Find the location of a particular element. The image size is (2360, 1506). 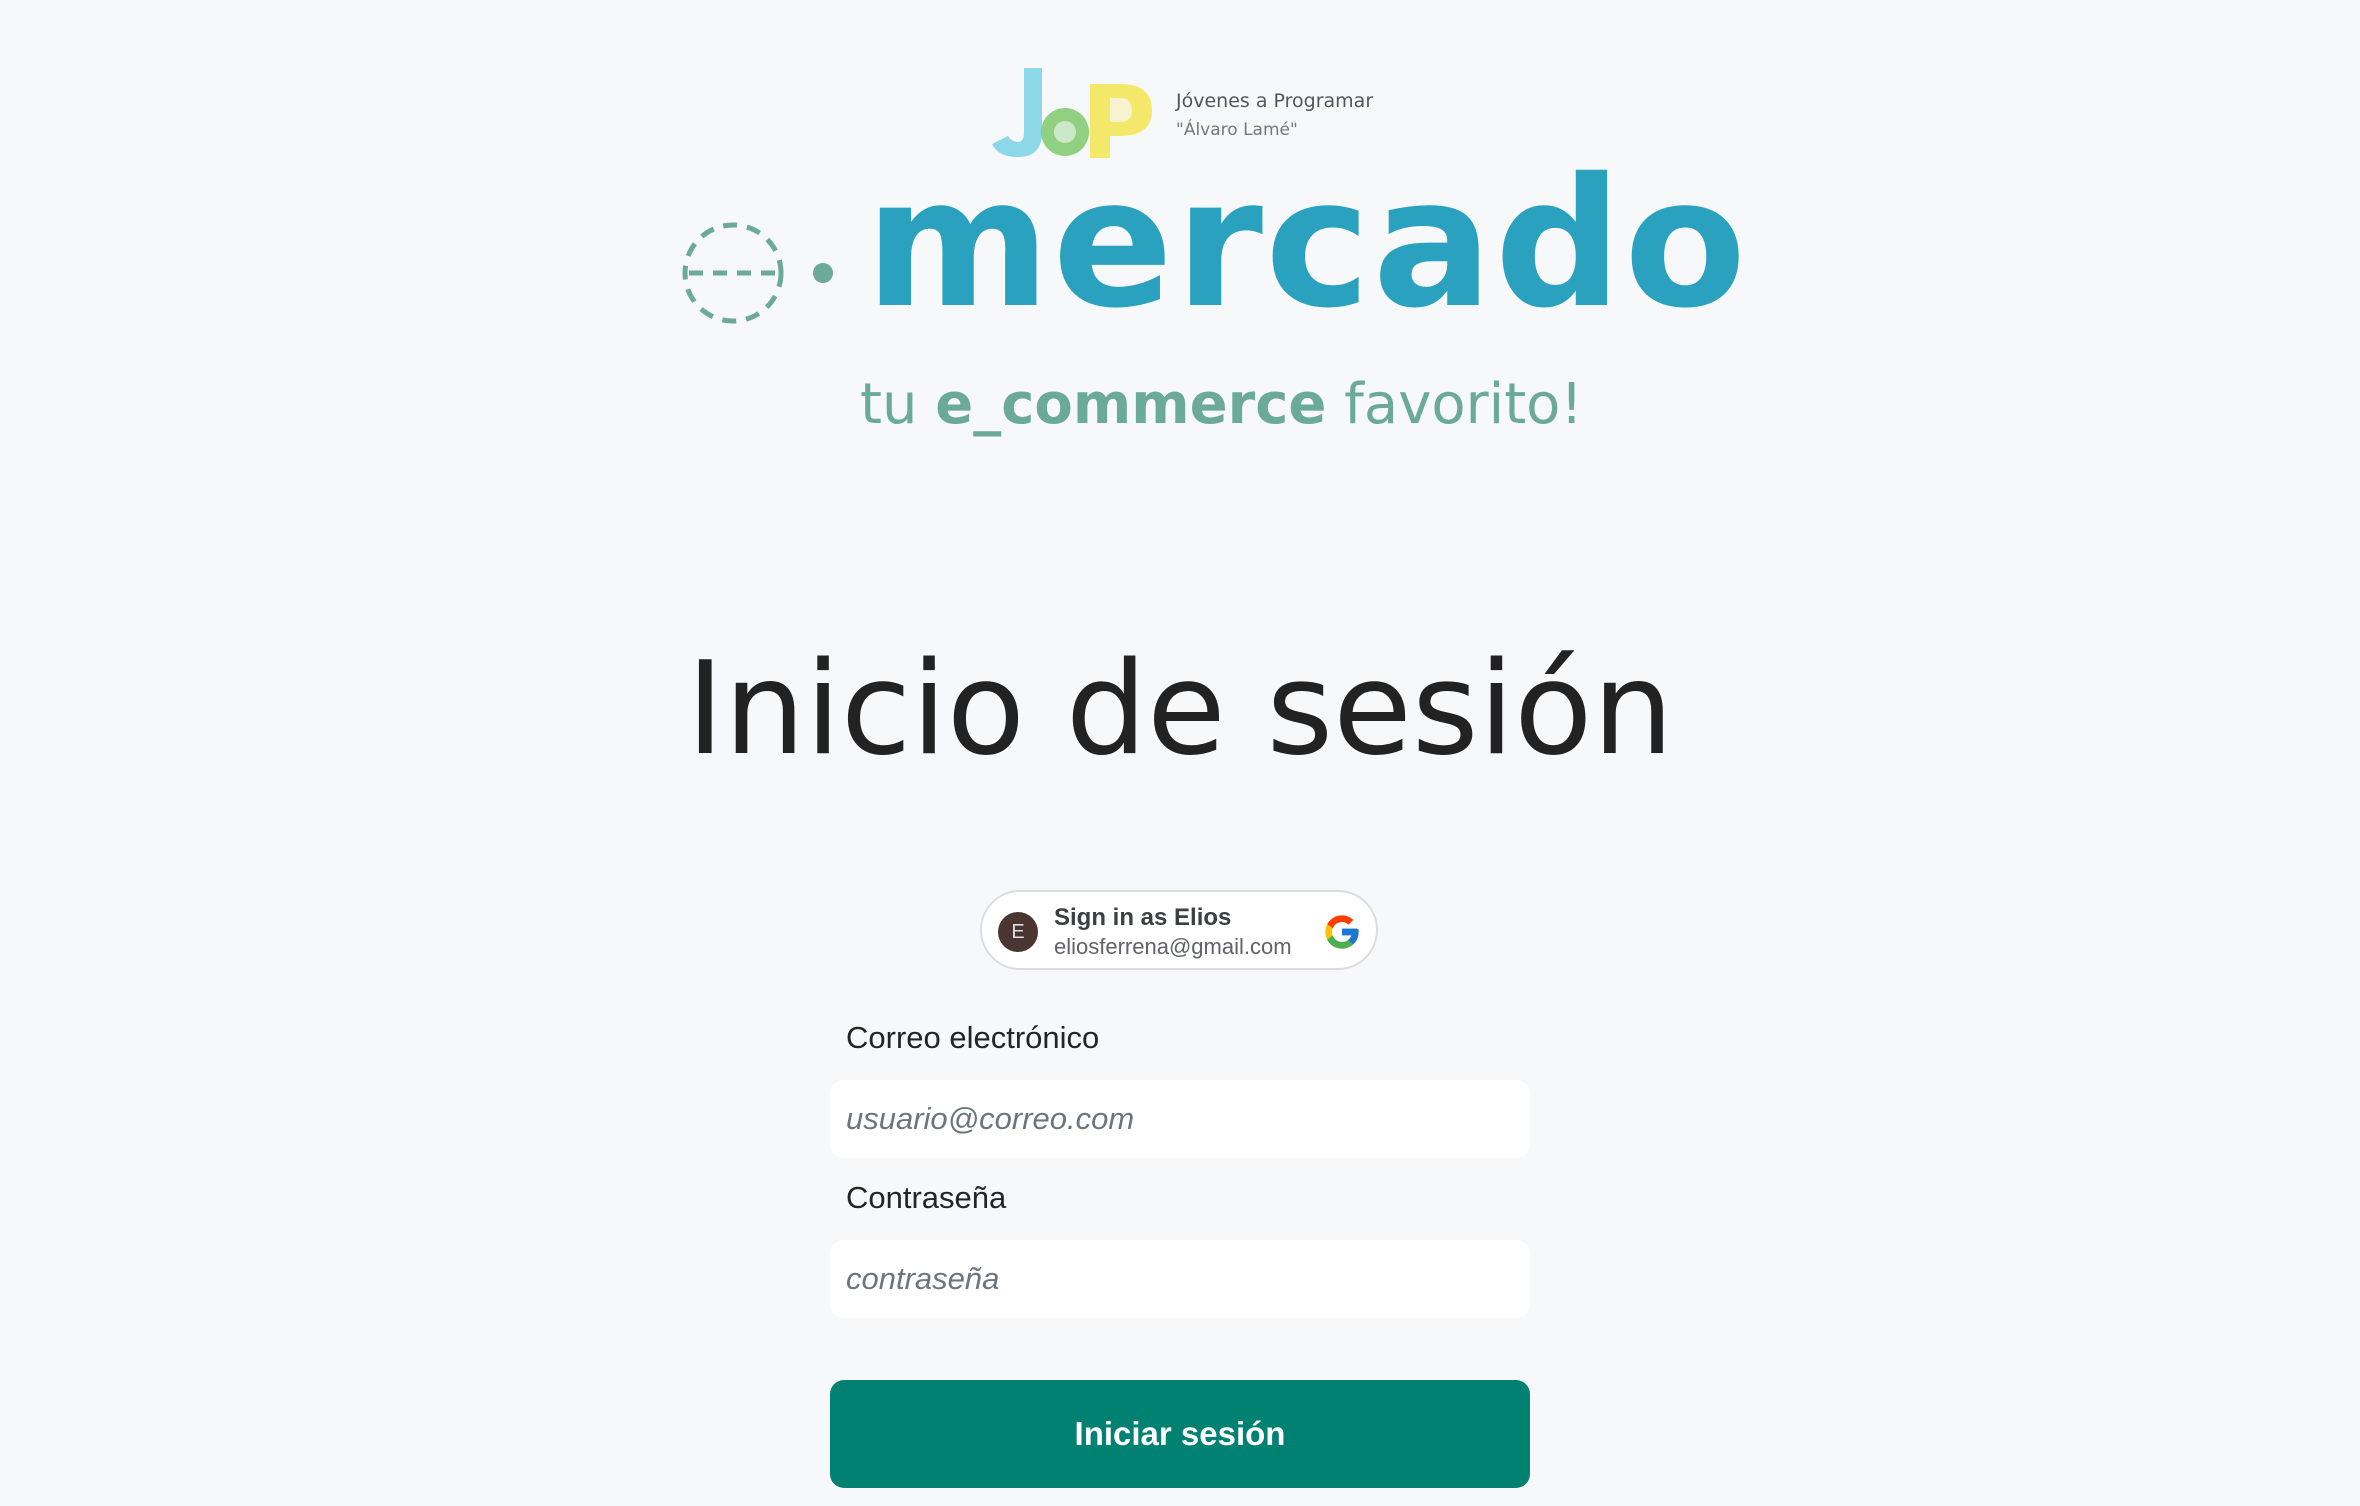

tagline-part1: tu is located at coordinates (898, 404).